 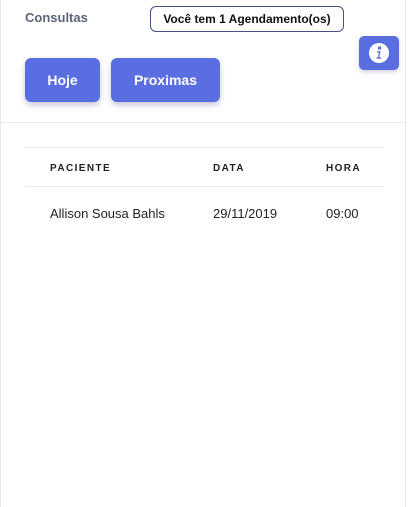 I want to click on info-icon, so click(x=379, y=53).